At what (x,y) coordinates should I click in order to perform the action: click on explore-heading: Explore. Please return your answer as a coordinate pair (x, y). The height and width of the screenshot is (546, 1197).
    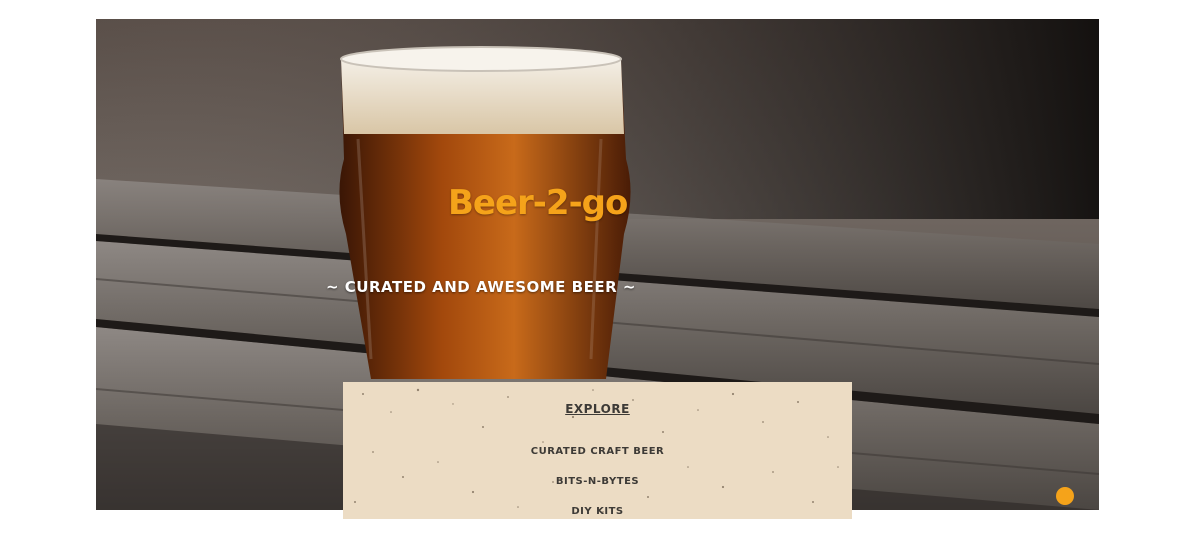
    Looking at the image, I should click on (597, 409).